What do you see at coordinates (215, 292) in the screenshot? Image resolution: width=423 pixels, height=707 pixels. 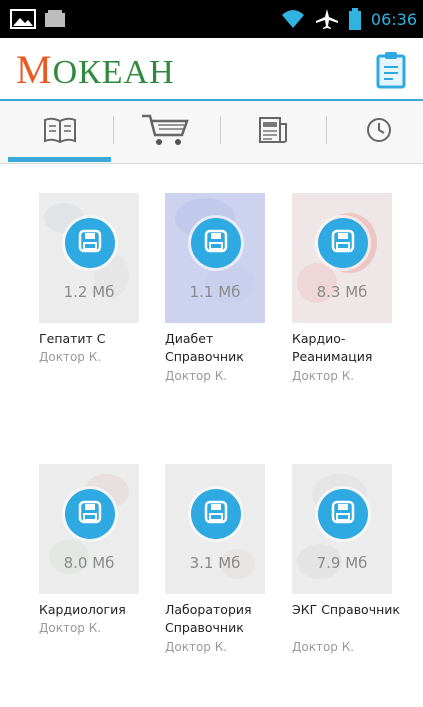 I see `file-size: 1.1 Мб` at bounding box center [215, 292].